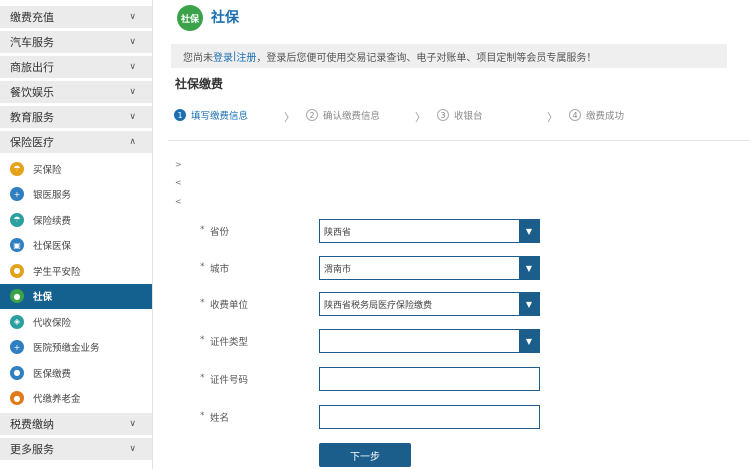 This screenshot has width=750, height=469. I want to click on sidebar-item-student-insurance: ● 学生平安险, so click(76, 271).